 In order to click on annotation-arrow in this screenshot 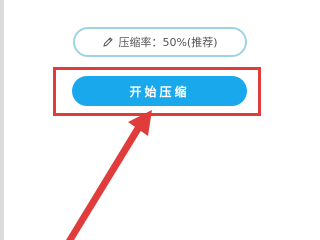, I will do `click(109, 175)`.